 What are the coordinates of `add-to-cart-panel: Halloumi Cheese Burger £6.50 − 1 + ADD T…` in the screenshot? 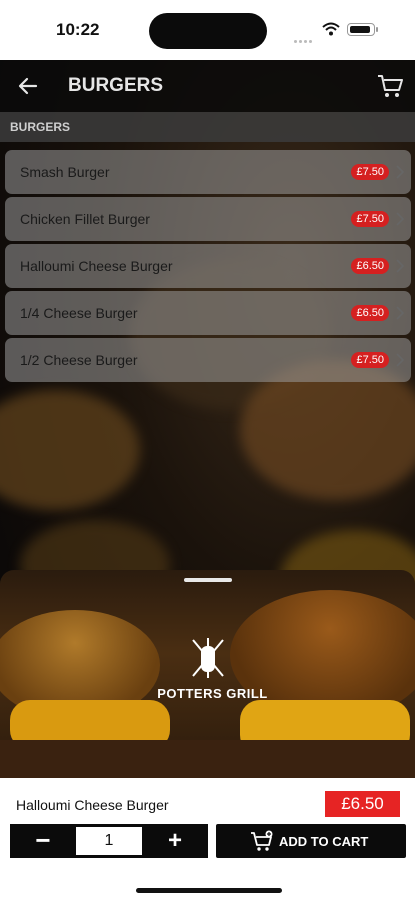 It's located at (207, 839).